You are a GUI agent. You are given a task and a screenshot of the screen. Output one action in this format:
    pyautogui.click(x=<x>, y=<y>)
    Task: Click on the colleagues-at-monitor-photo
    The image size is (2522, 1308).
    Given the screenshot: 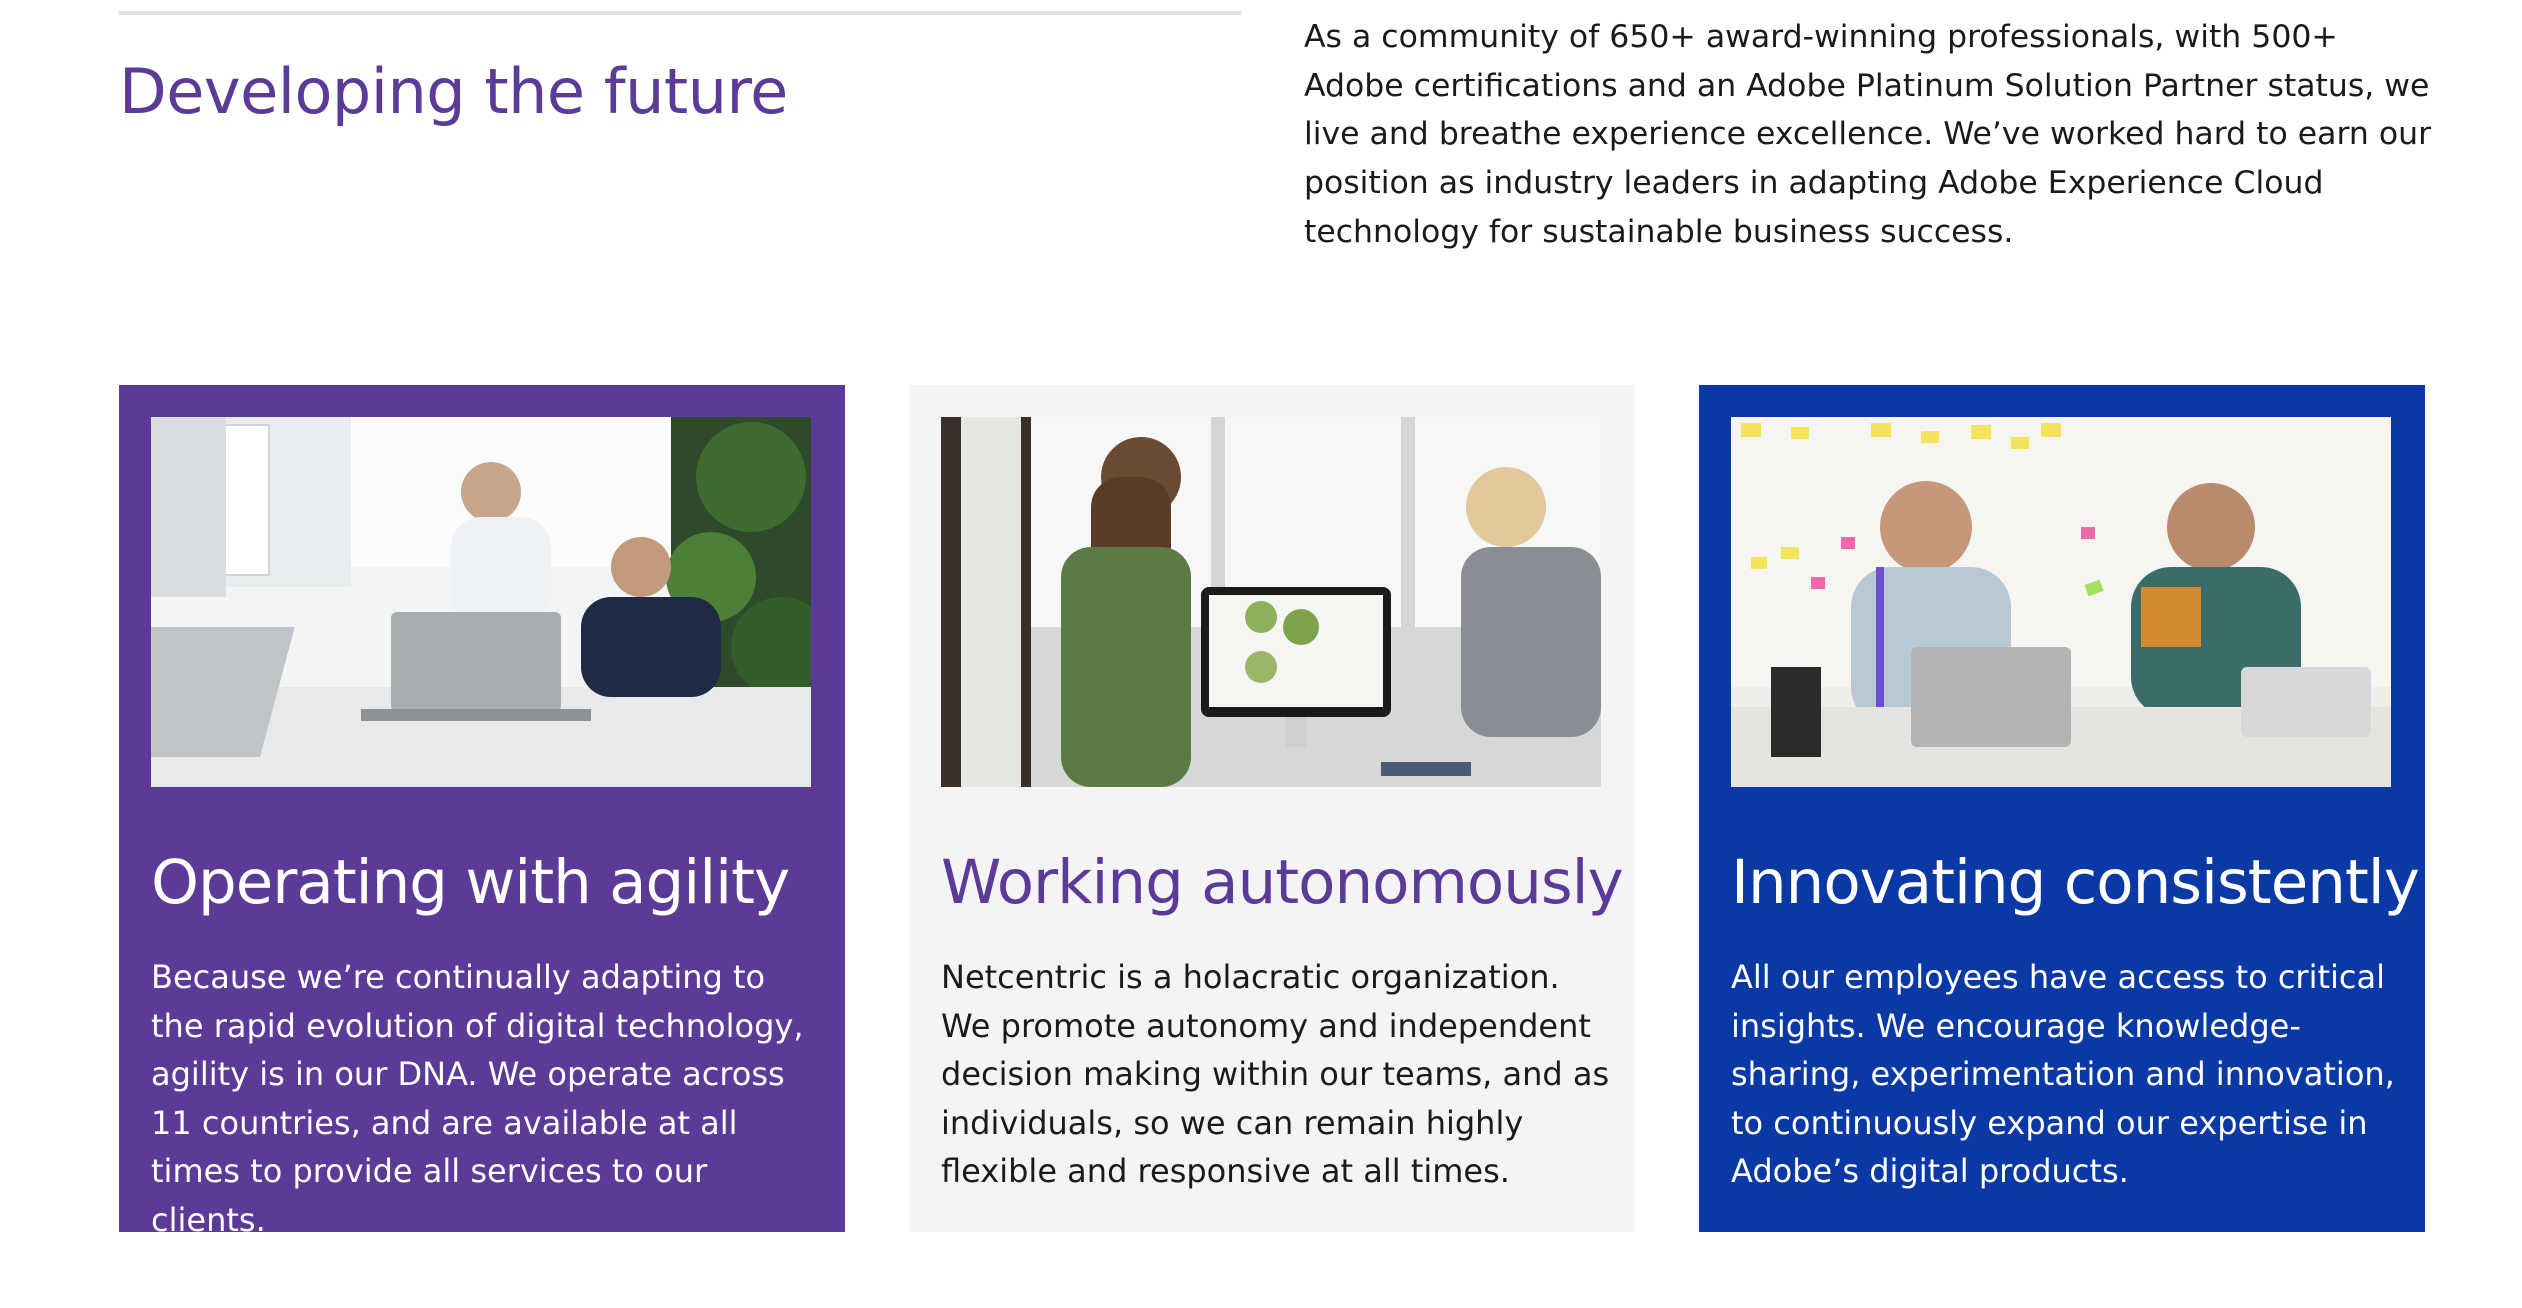 What is the action you would take?
    pyautogui.click(x=1271, y=602)
    